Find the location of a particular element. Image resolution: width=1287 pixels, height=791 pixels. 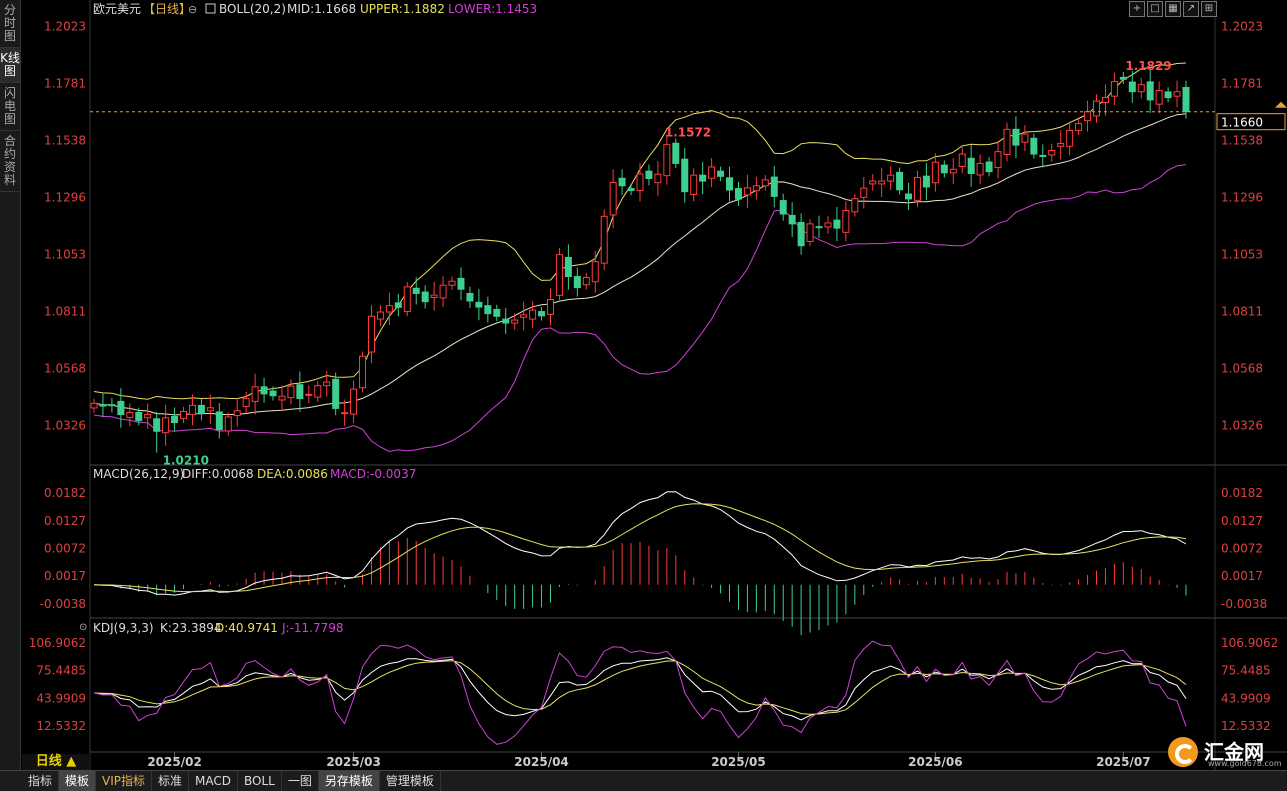

tab-templates: 模板 is located at coordinates (78, 781).